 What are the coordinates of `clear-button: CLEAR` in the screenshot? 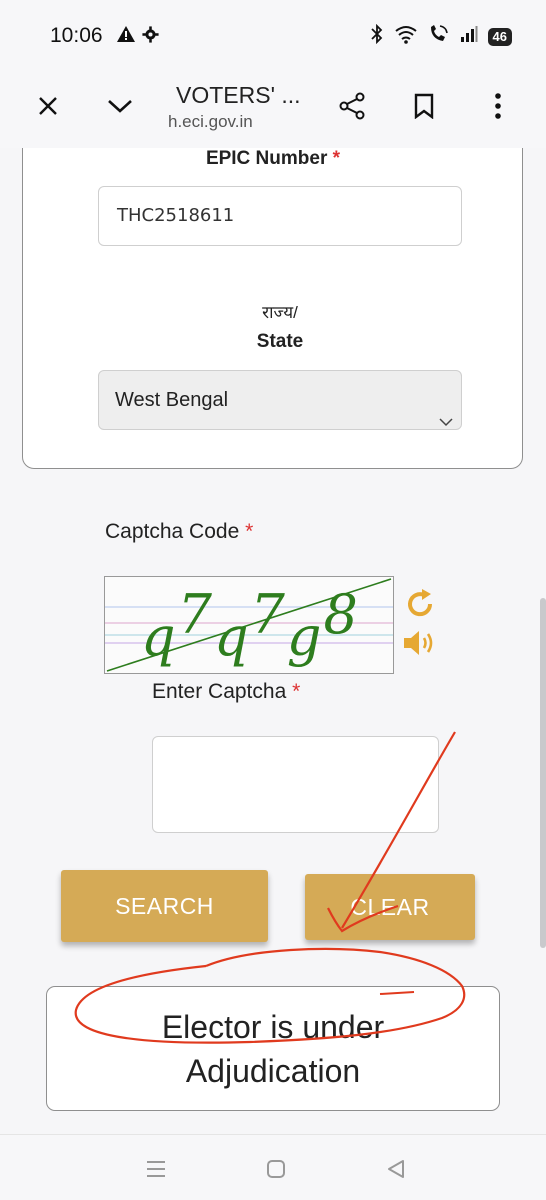 It's located at (390, 907).